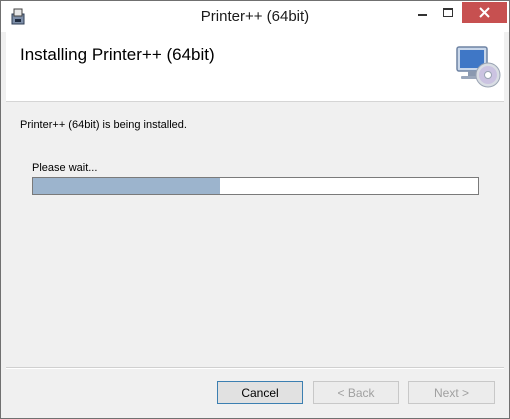  Describe the element at coordinates (255, 16) in the screenshot. I see `title-bar: Printer++ (64bit)` at that location.